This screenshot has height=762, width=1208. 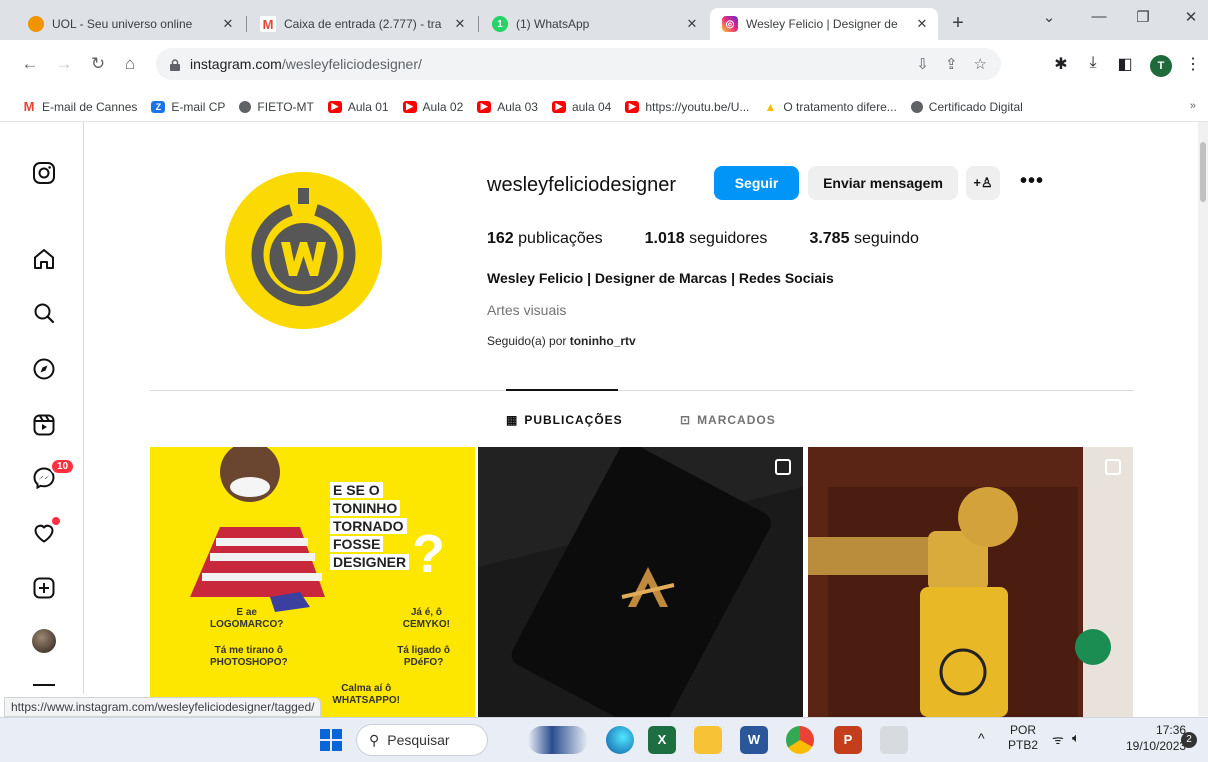 I want to click on carousel-icon, so click(x=1113, y=467).